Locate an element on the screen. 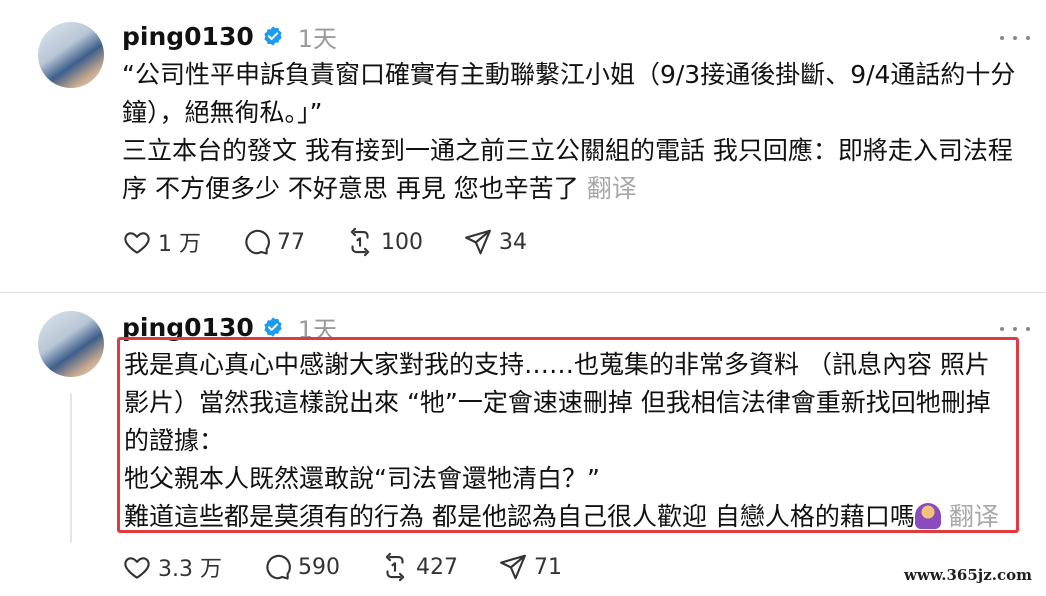 This screenshot has width=1046, height=596. comment-button: 590 is located at coordinates (301, 567).